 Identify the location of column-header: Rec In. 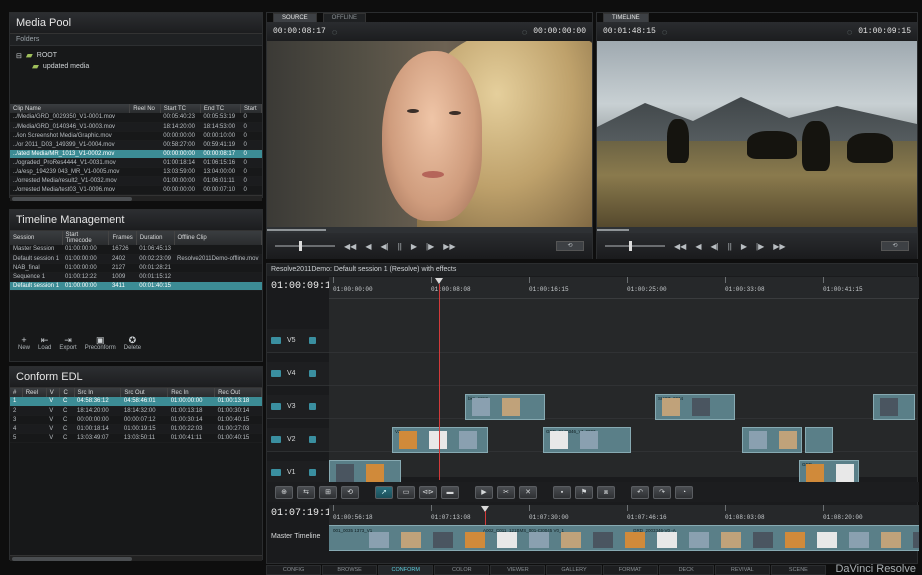
(191, 392).